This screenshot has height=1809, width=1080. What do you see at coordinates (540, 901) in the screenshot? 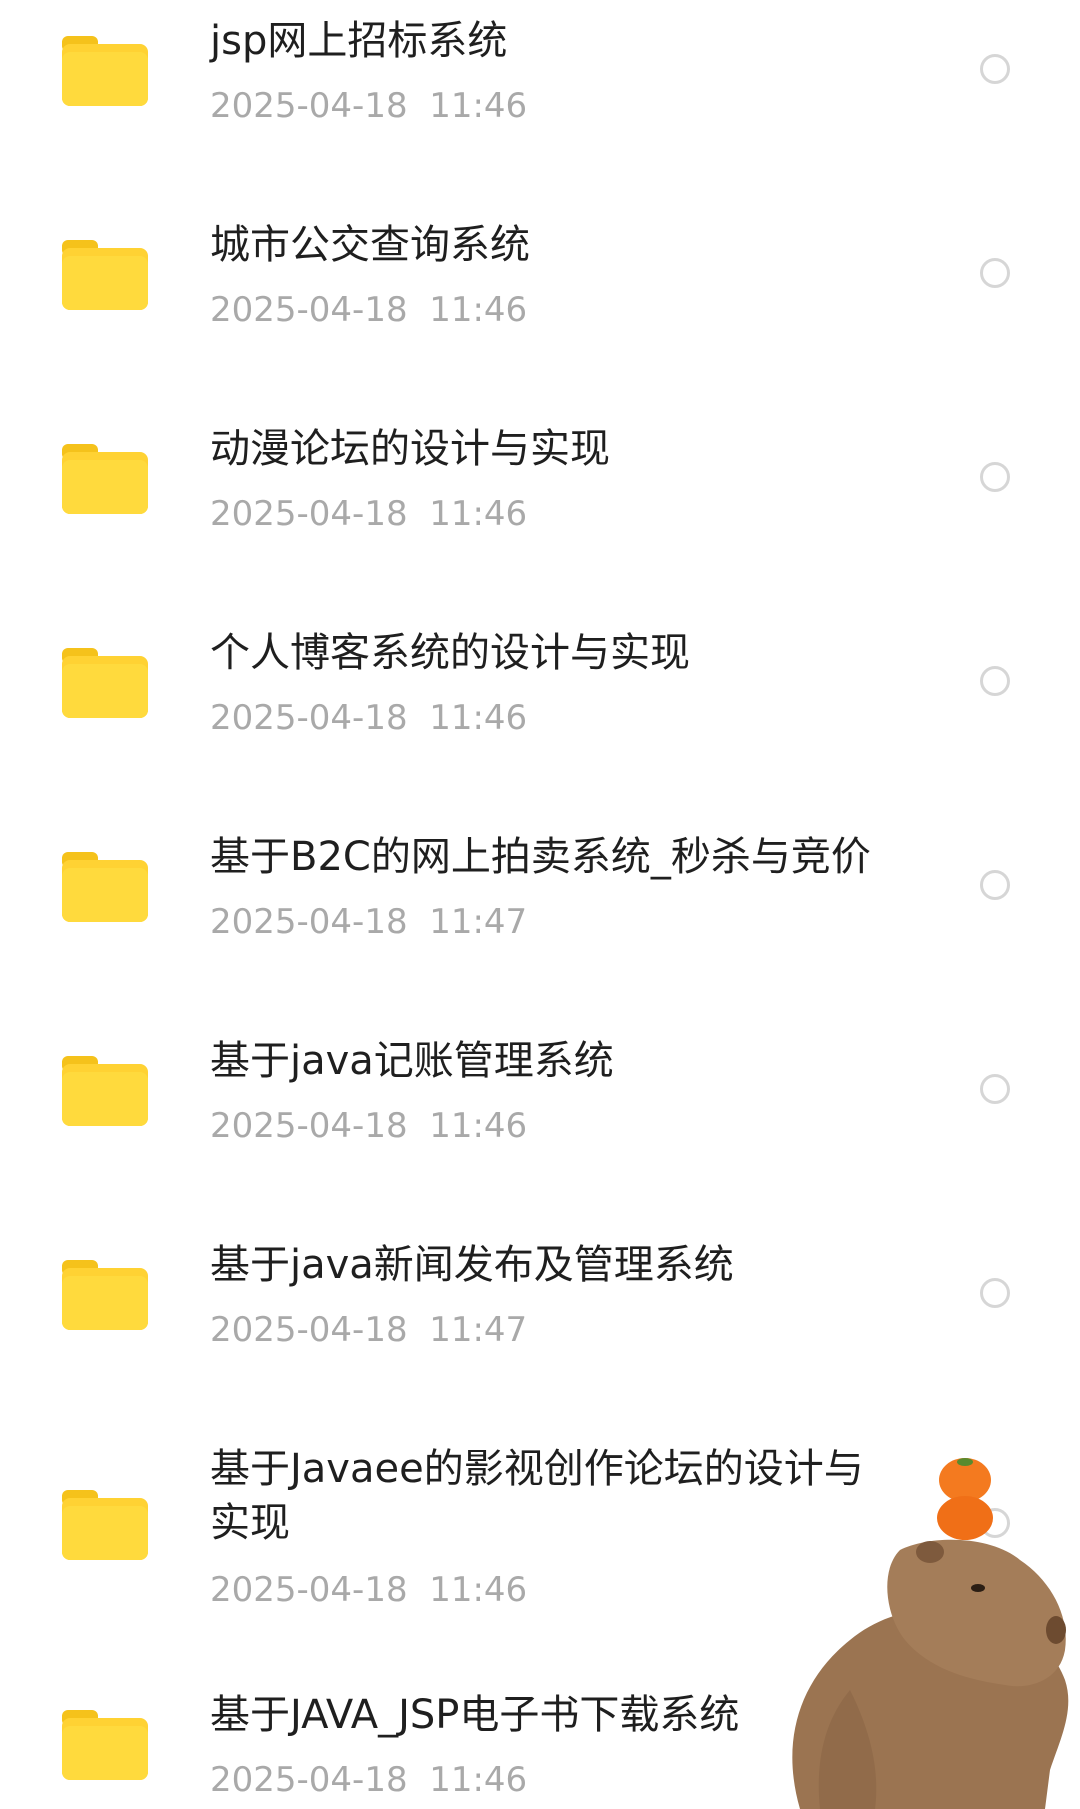
I see `list-item: 基于B2C的网上拍卖系统_秒杀与竞价 2025-04-18 11:47` at bounding box center [540, 901].